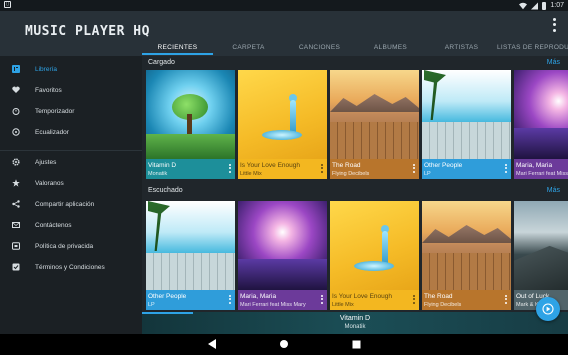  Describe the element at coordinates (7, 4) in the screenshot. I see `notification-icon: ▯` at that location.